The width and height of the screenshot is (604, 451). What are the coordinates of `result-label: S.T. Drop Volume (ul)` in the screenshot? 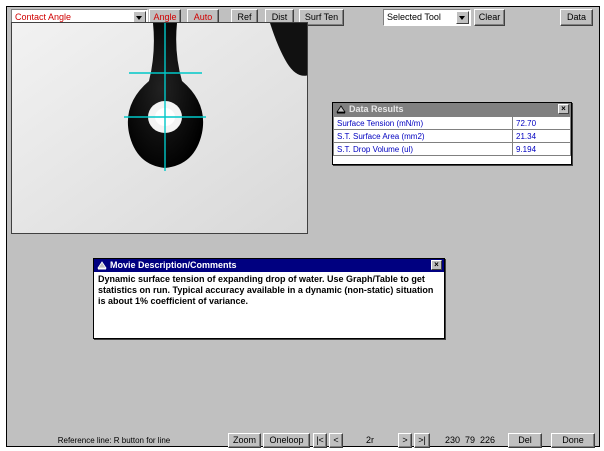 It's located at (423, 149).